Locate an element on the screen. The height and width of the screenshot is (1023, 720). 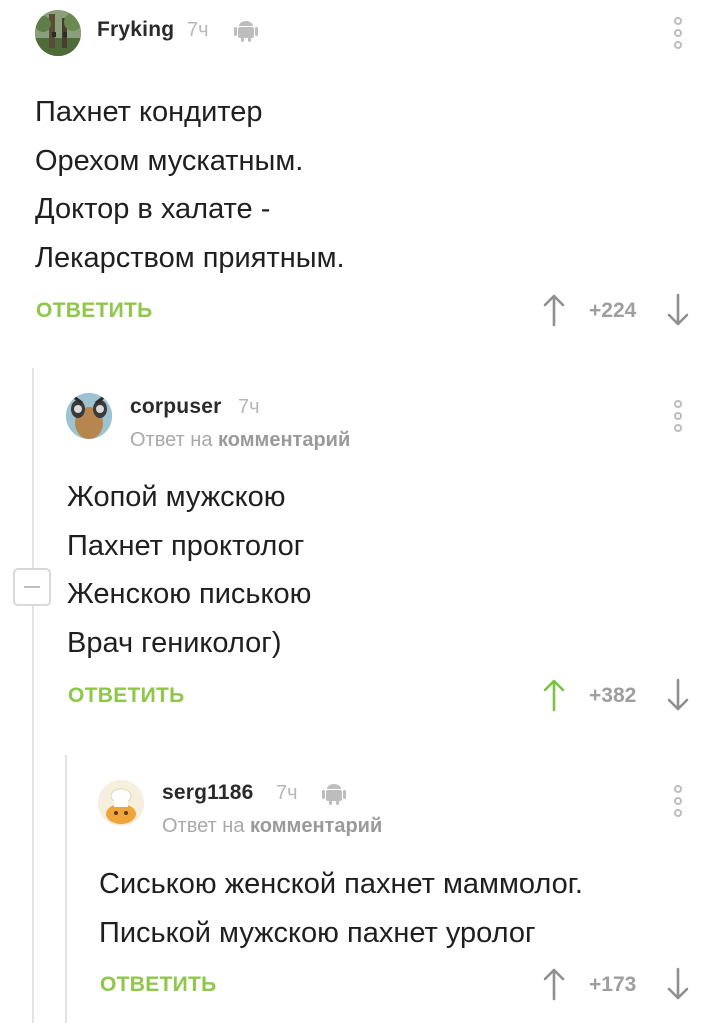
forest-avatar-icon is located at coordinates (58, 33).